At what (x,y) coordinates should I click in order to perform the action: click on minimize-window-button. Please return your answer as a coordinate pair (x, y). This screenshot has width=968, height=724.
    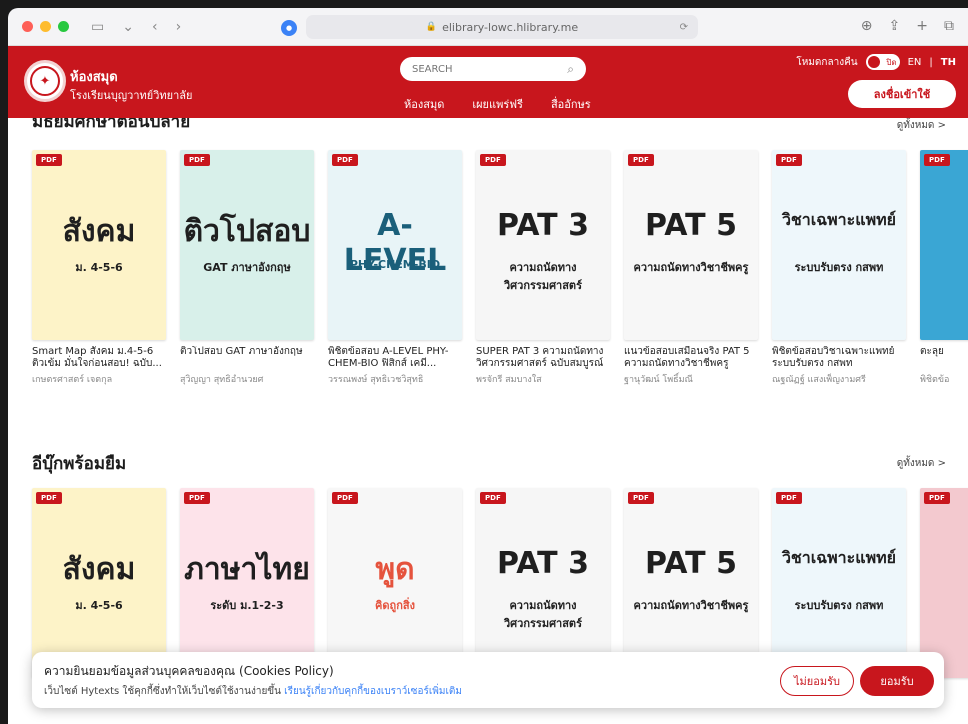
    Looking at the image, I should click on (45, 26).